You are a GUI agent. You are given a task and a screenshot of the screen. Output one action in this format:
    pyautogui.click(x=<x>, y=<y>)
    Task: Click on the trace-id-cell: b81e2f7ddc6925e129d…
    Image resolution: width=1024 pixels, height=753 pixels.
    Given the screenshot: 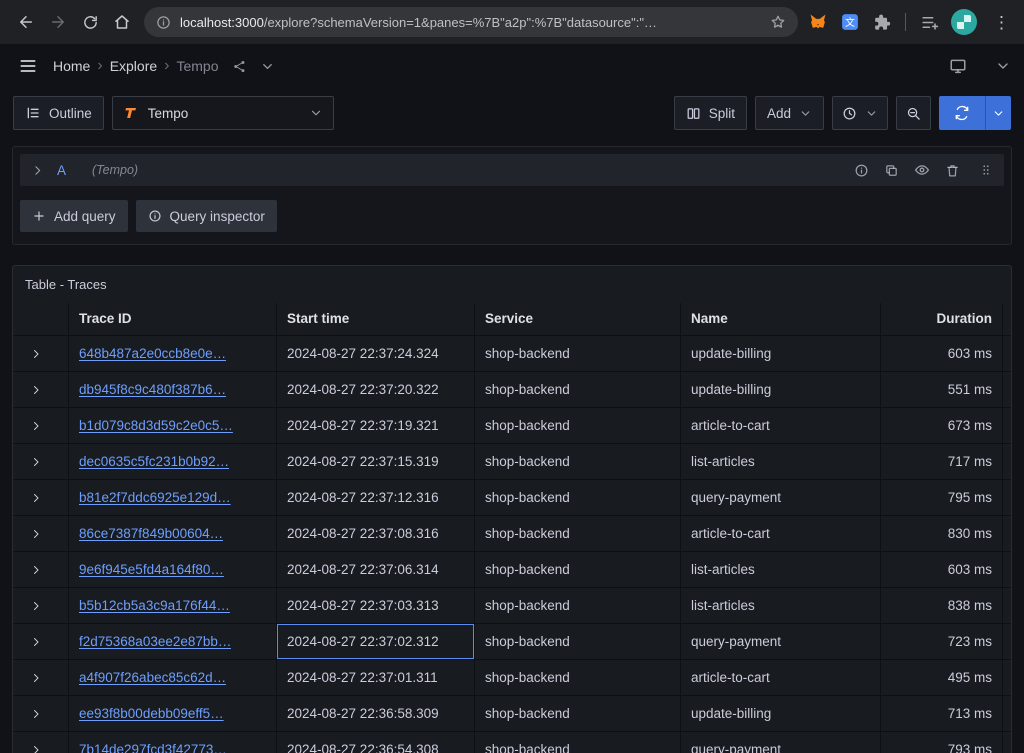 What is the action you would take?
    pyautogui.click(x=173, y=498)
    